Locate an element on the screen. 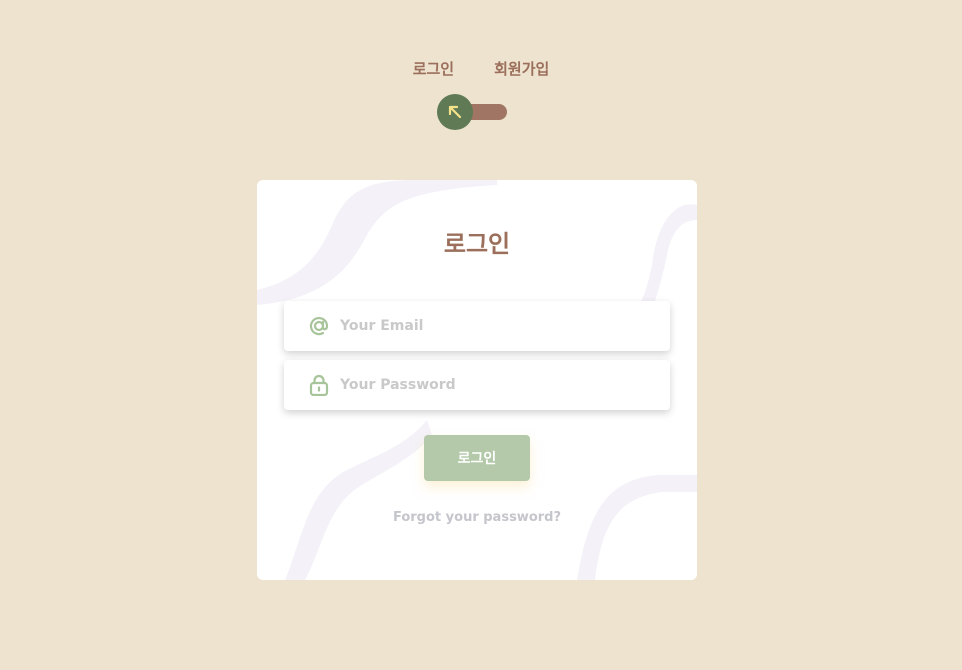  arrow-up-left-icon is located at coordinates (455, 112).